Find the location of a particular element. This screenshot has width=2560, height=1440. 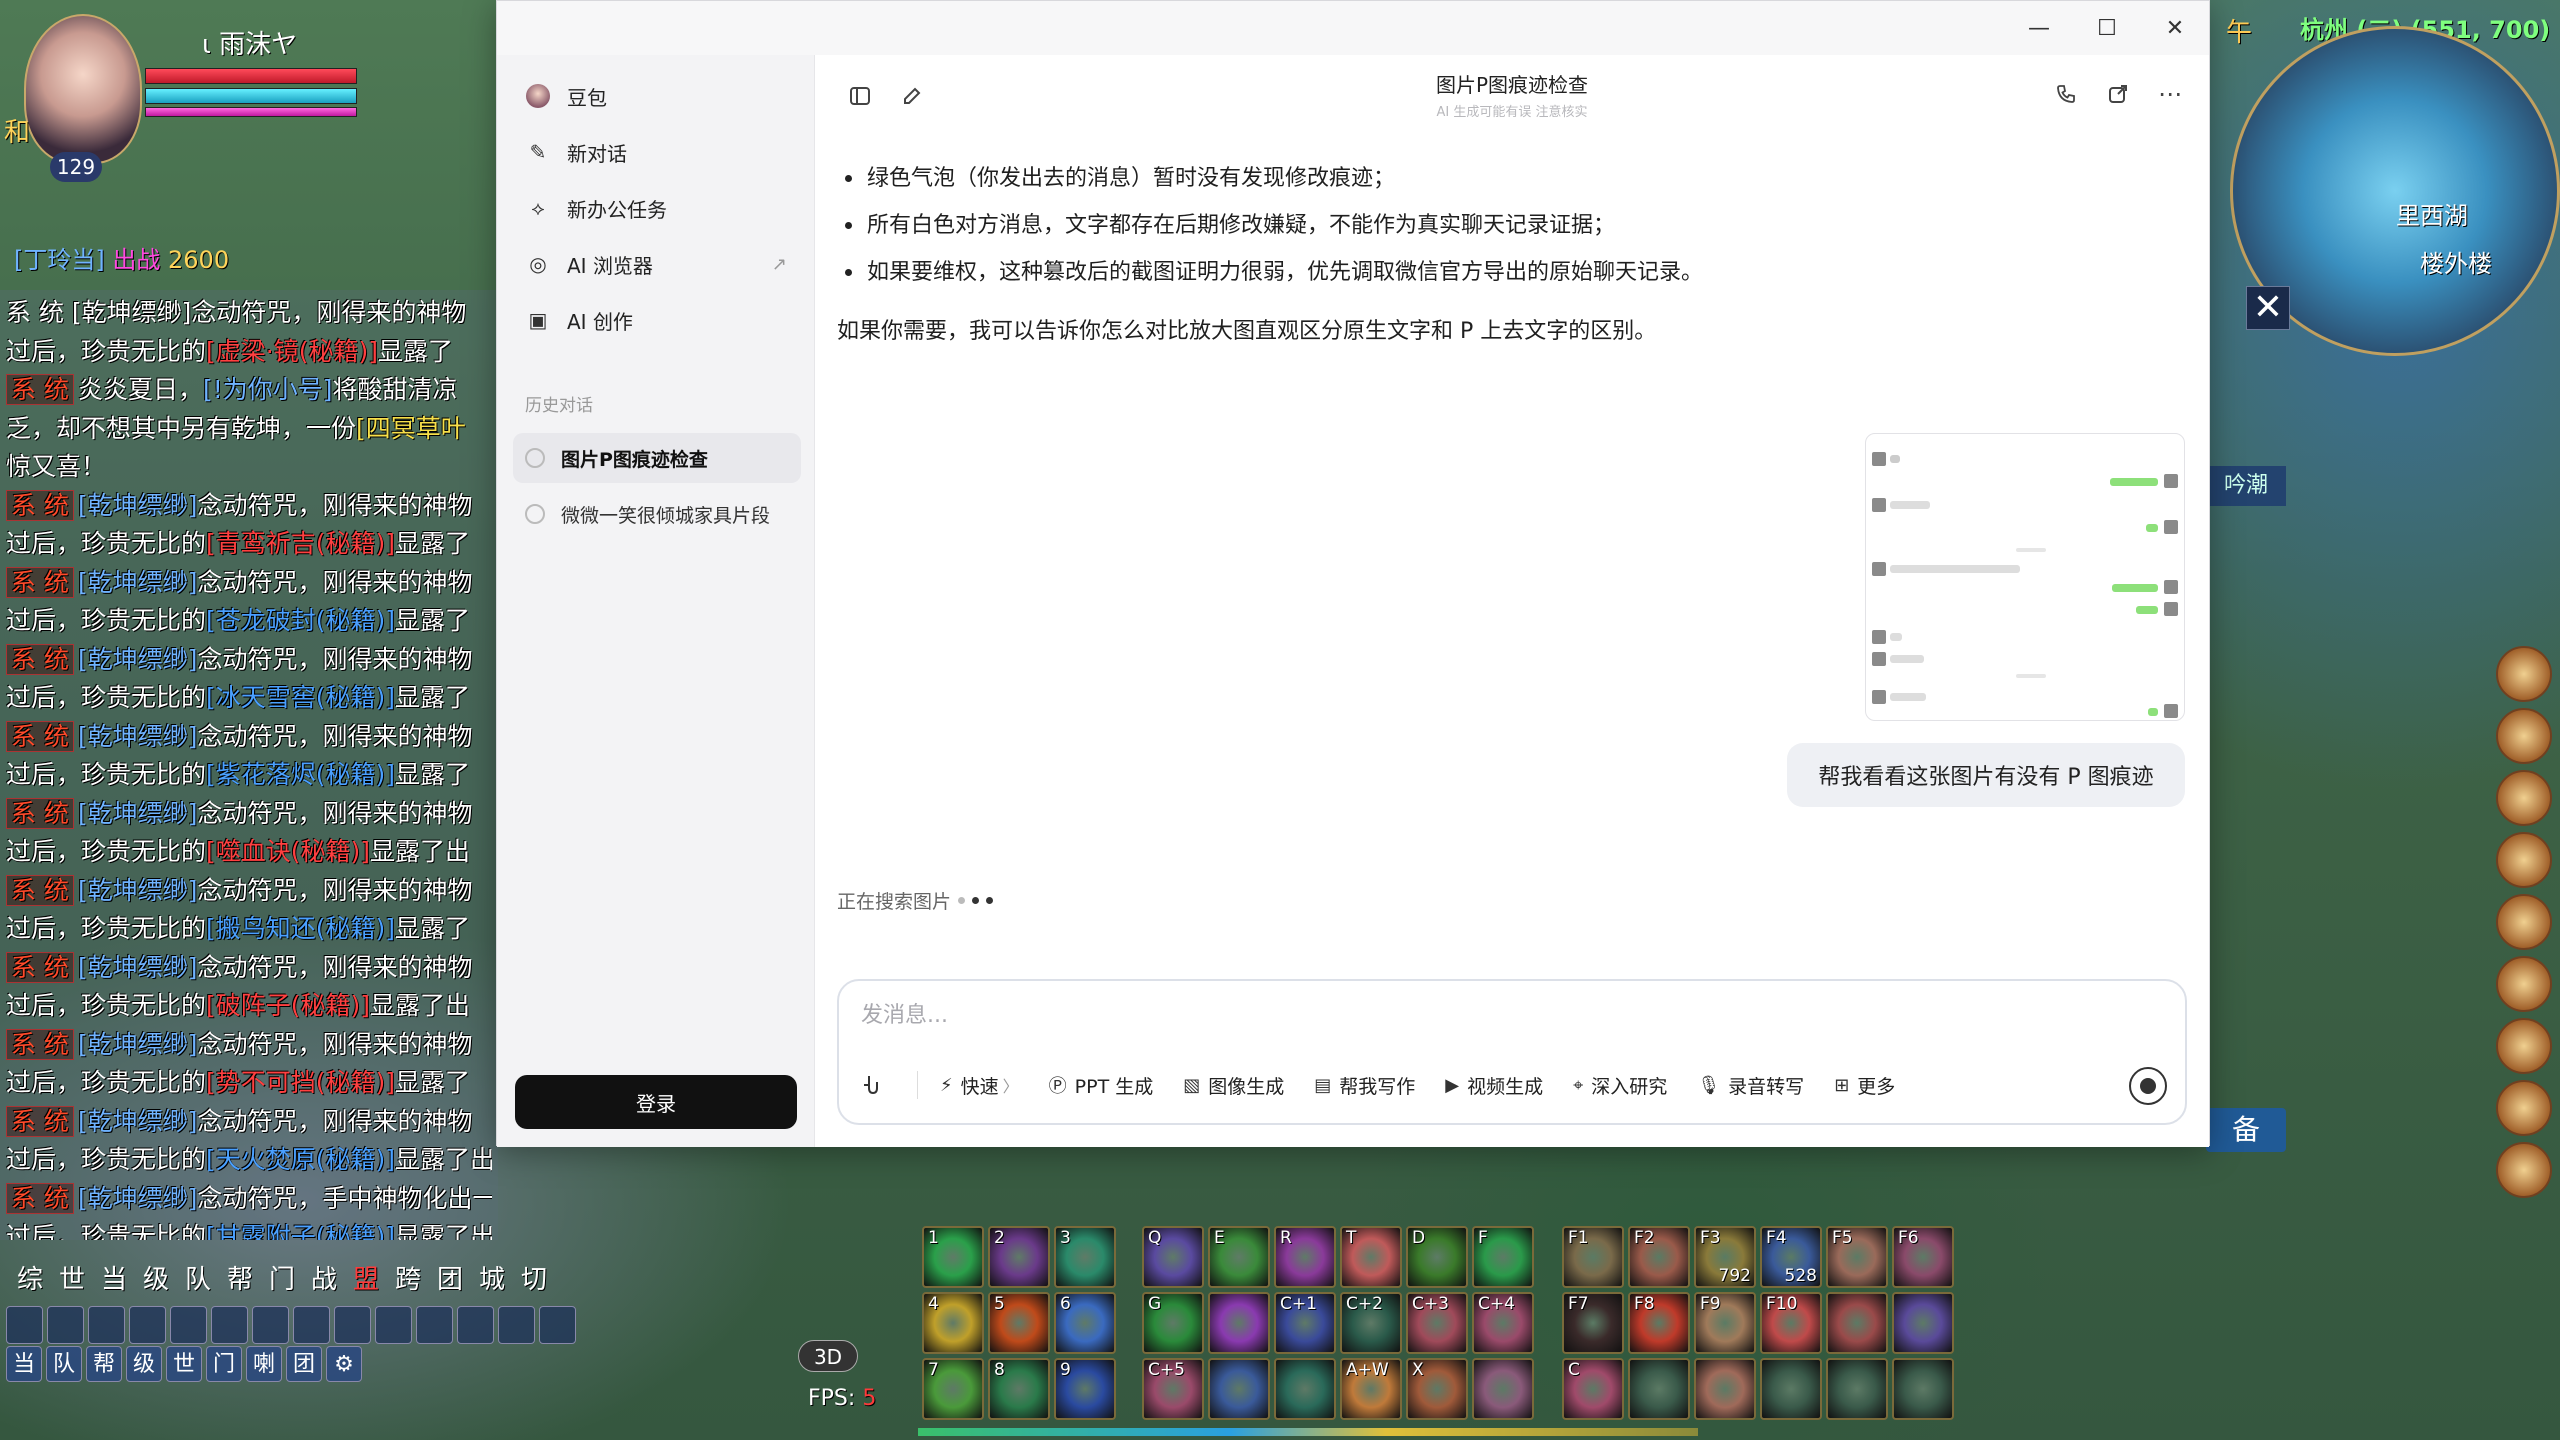

skill-slot: D is located at coordinates (1437, 1257).